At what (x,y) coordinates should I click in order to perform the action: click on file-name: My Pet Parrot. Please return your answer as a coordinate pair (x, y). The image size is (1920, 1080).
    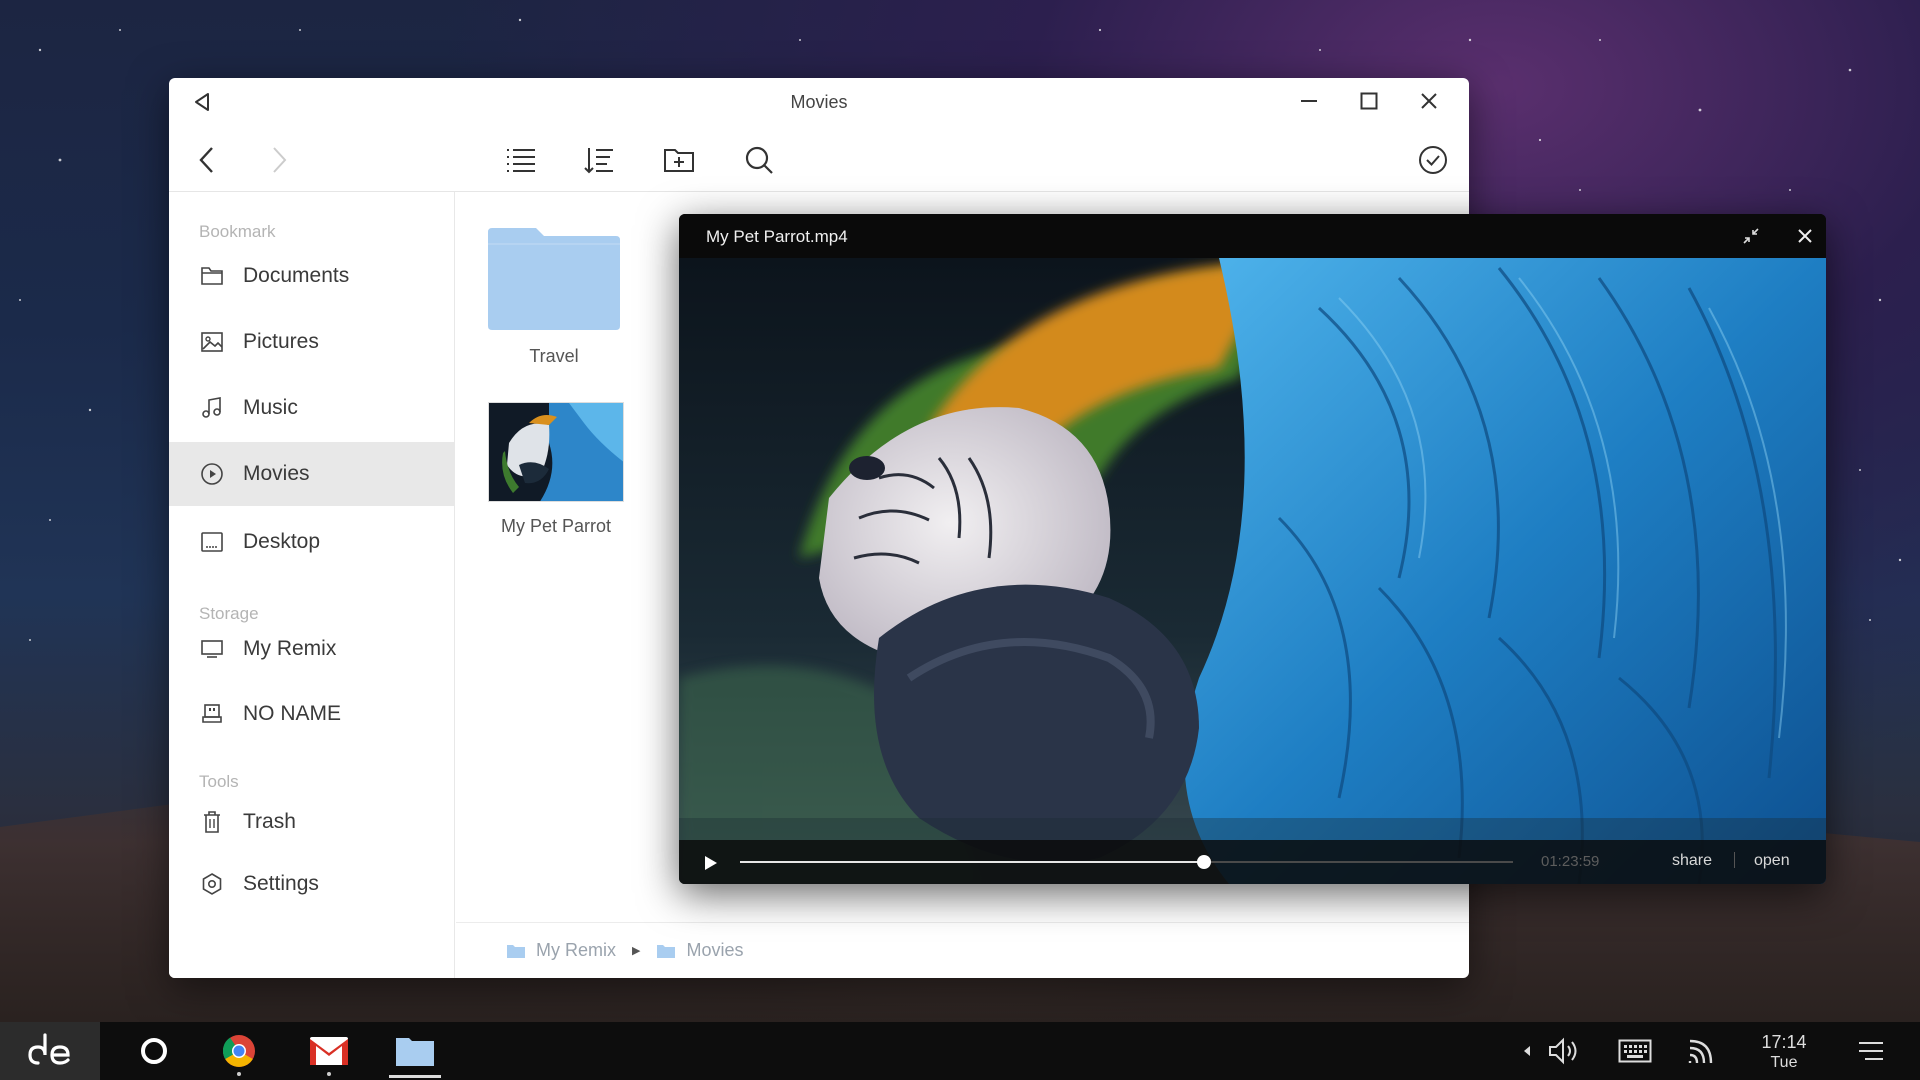
    Looking at the image, I should click on (556, 526).